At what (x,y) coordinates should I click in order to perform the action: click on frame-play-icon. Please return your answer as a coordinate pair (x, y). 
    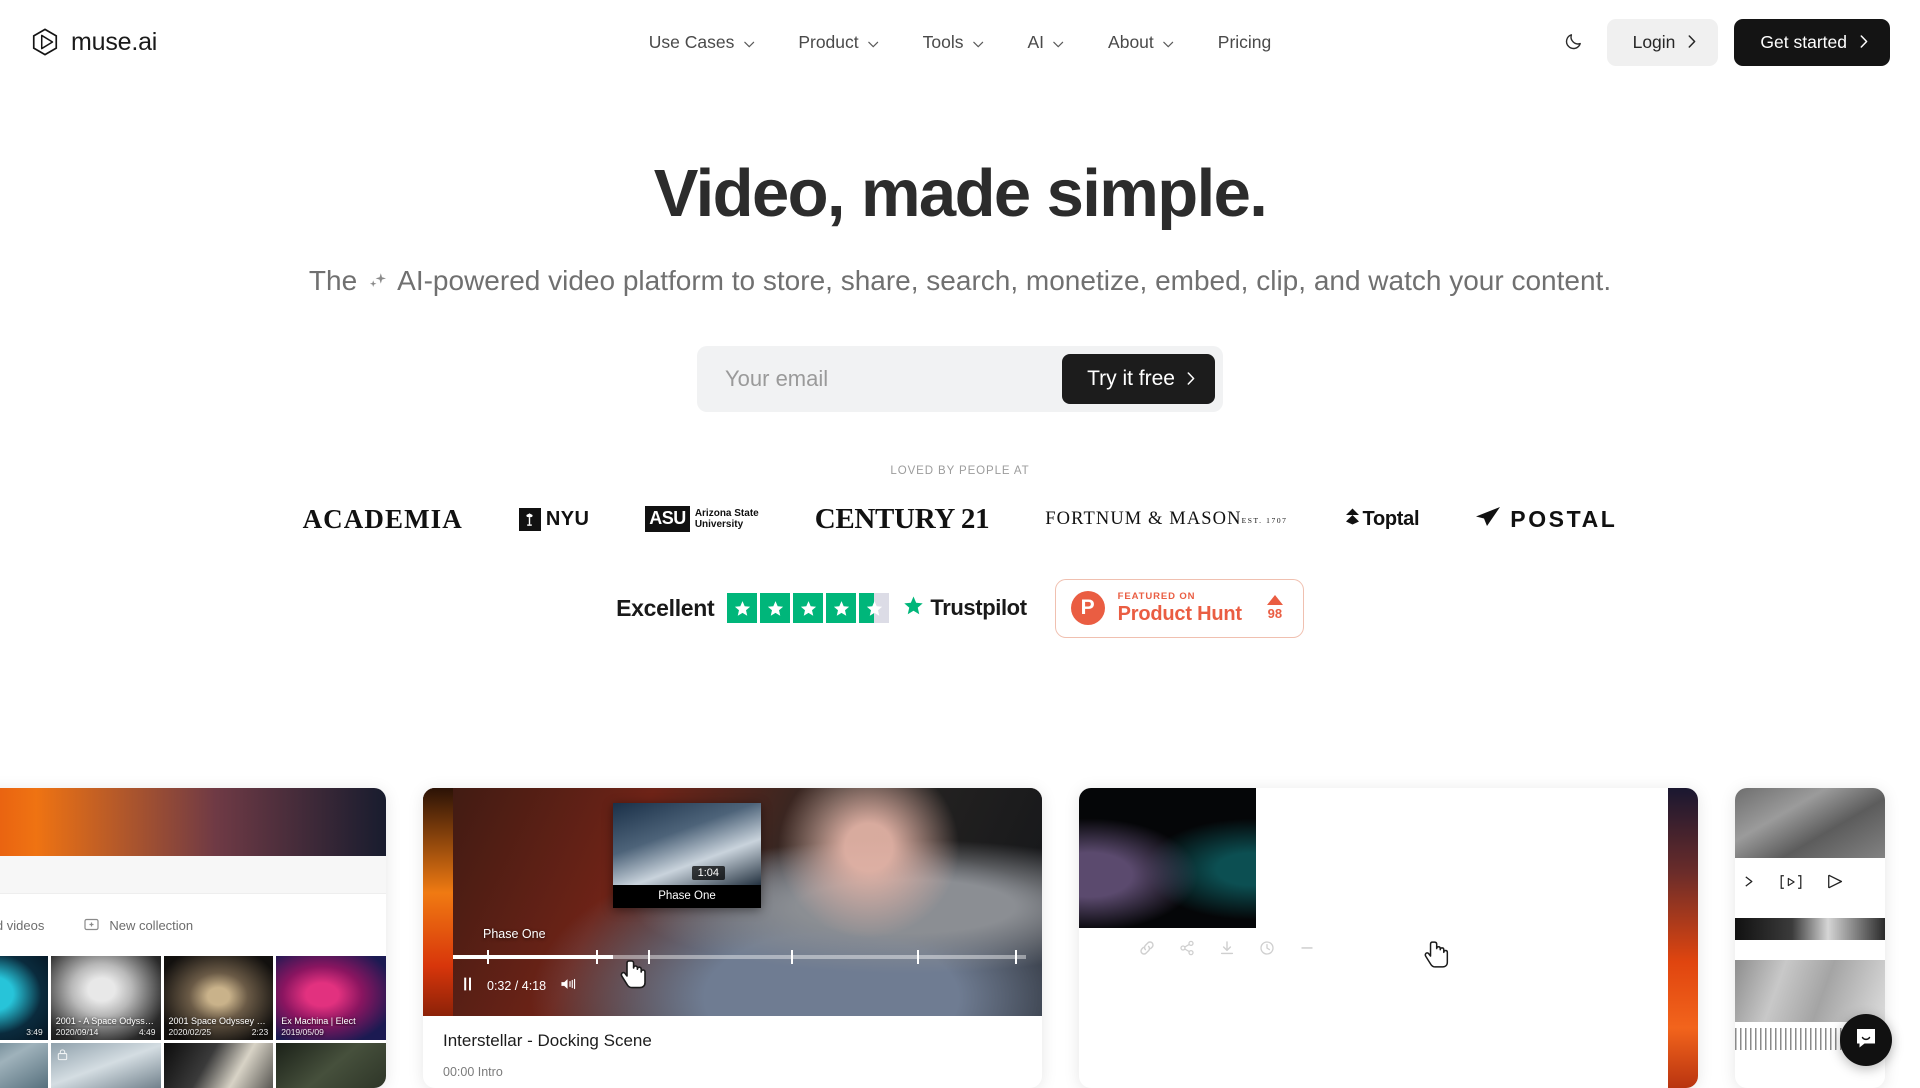
    Looking at the image, I should click on (1791, 884).